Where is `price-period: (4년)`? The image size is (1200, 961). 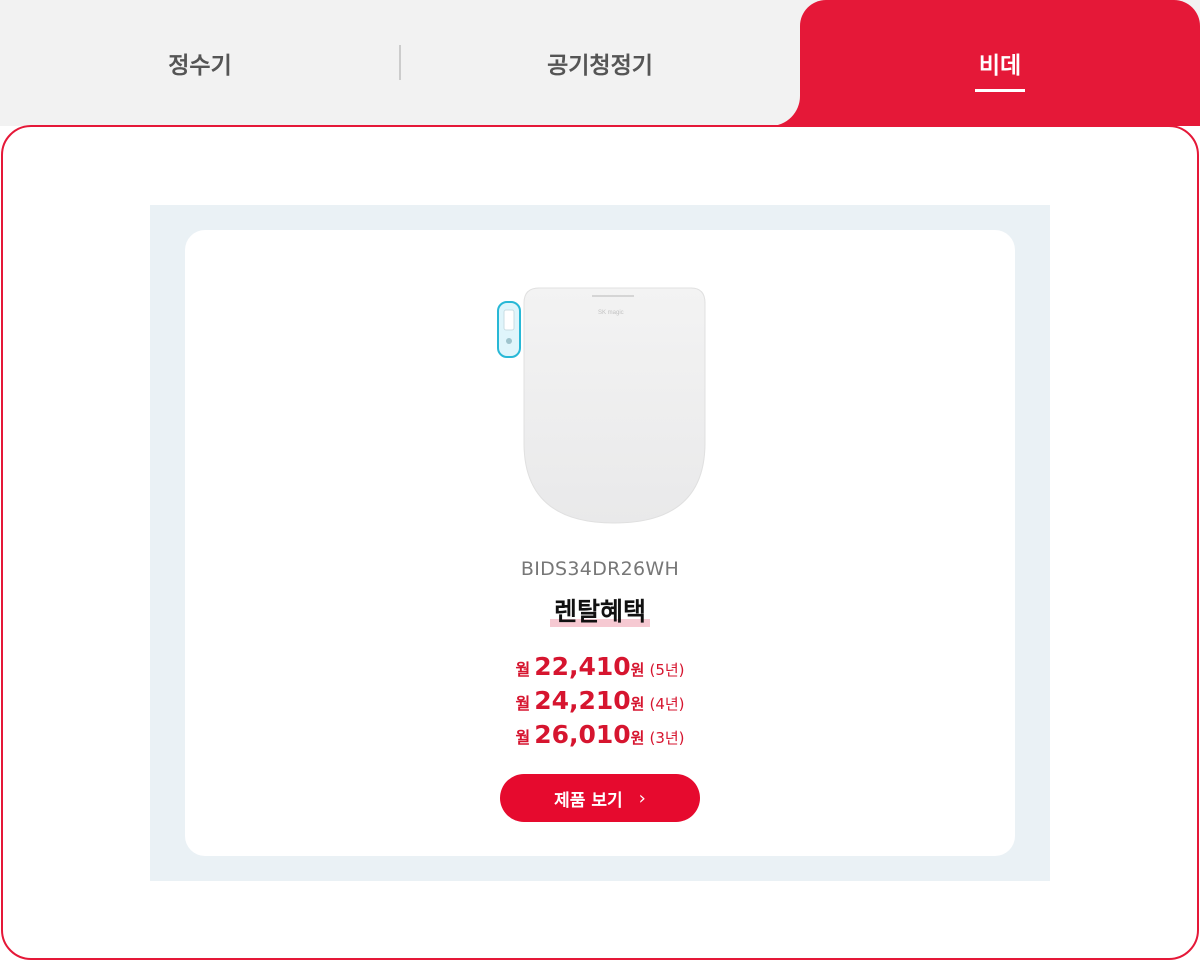 price-period: (4년) is located at coordinates (667, 704).